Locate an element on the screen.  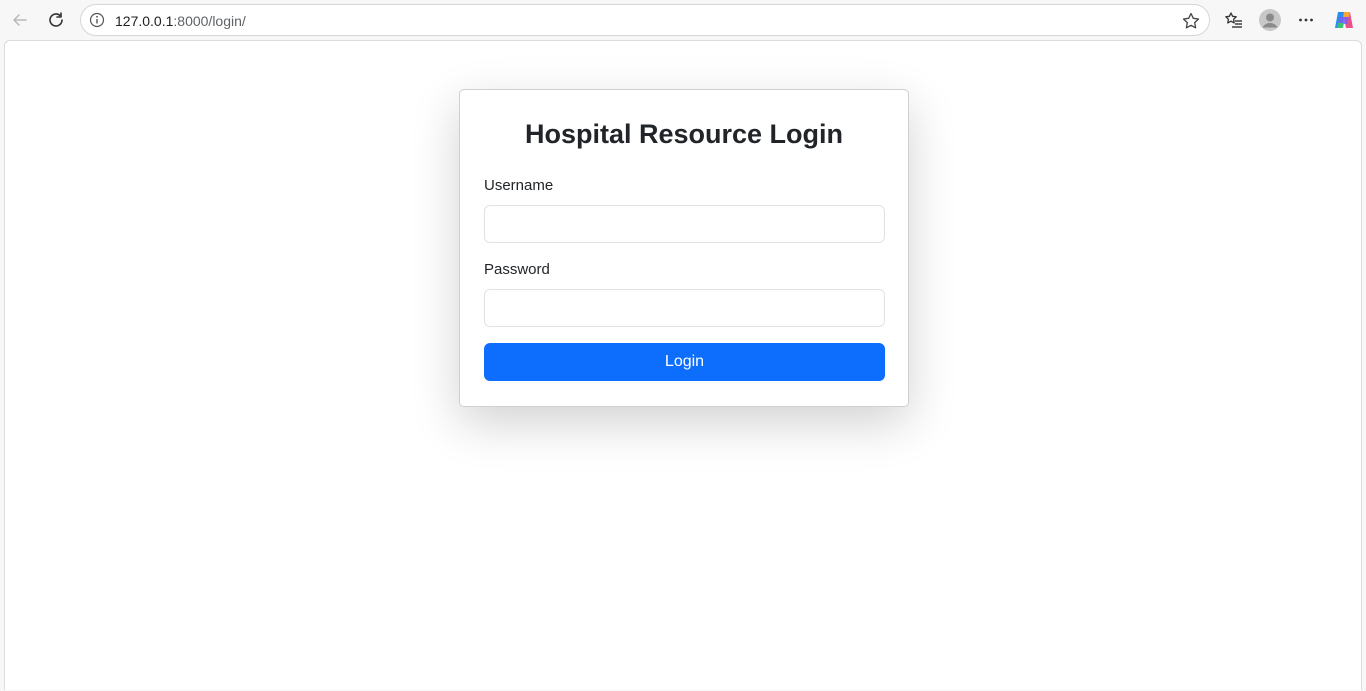
profile-button is located at coordinates (1270, 20).